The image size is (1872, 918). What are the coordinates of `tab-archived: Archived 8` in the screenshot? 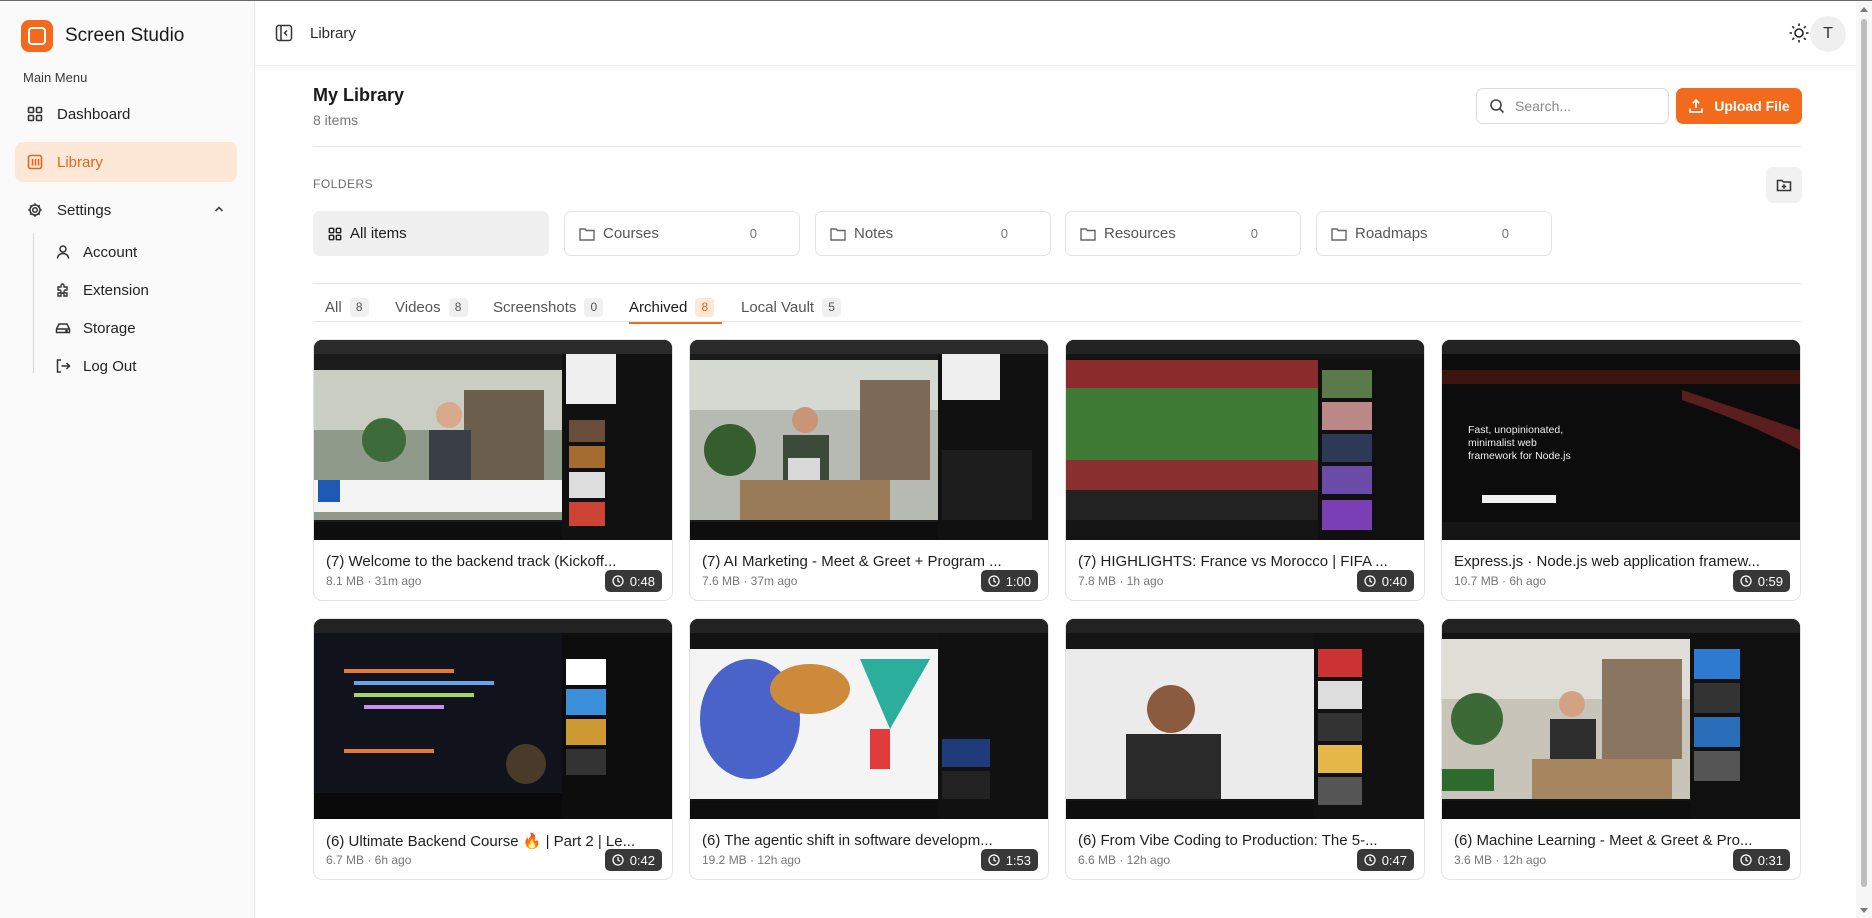 It's located at (676, 308).